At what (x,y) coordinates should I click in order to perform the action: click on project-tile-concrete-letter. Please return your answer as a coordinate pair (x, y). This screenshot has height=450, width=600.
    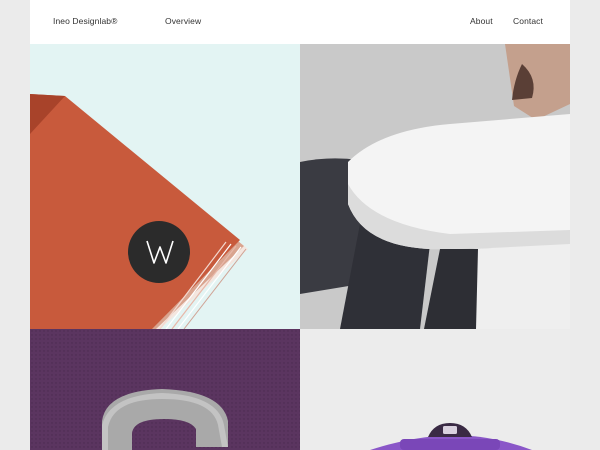
    Looking at the image, I should click on (165, 389).